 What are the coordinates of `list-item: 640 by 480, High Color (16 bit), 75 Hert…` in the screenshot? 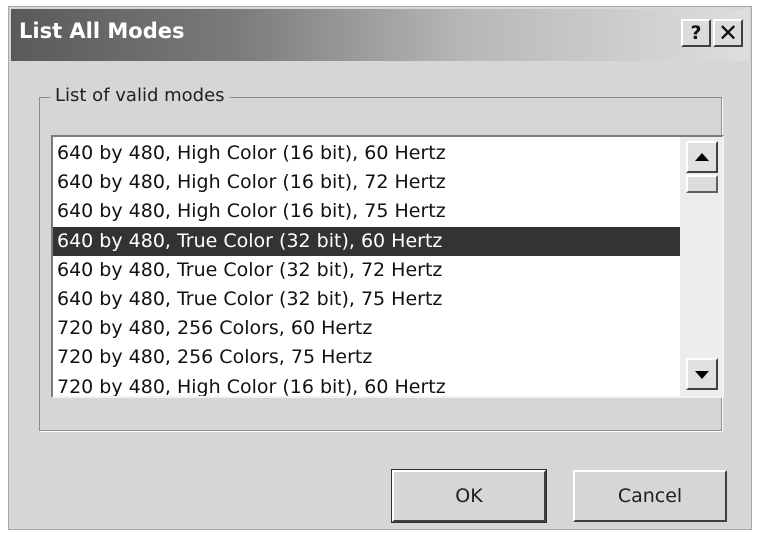 It's located at (366, 211).